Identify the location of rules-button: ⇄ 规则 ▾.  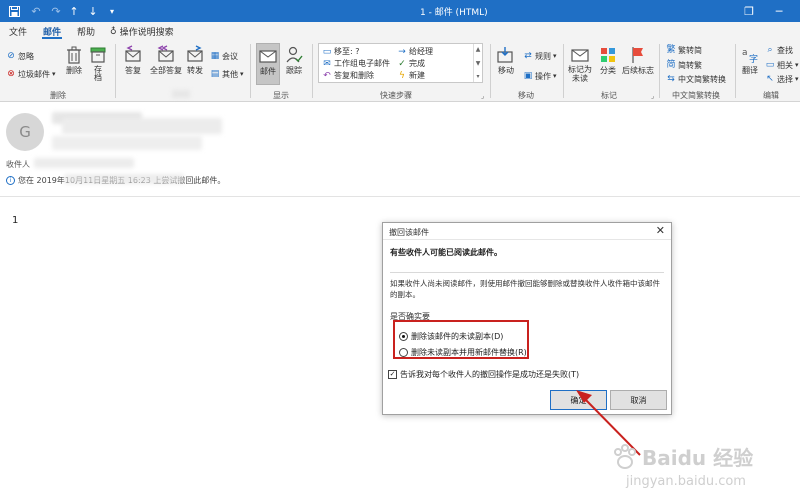
(540, 56).